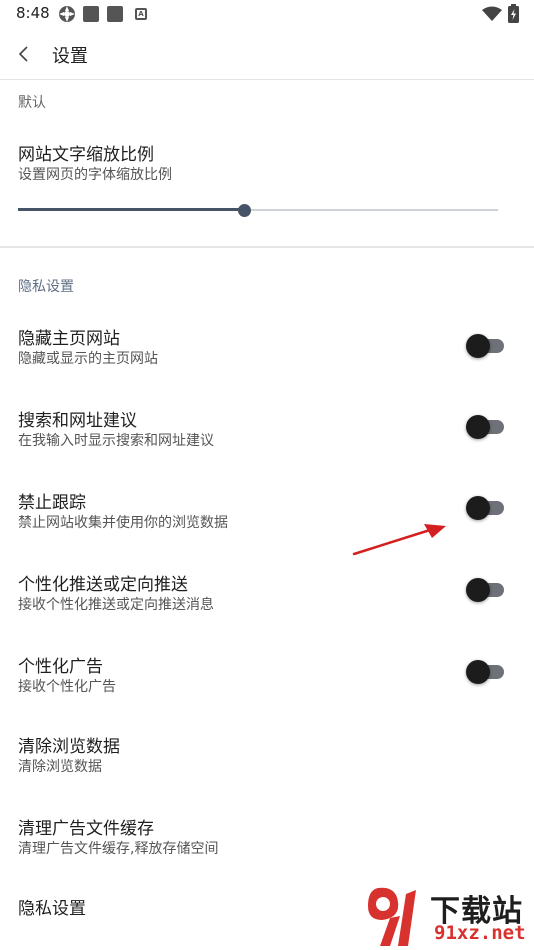 This screenshot has height=950, width=534. What do you see at coordinates (67, 16) in the screenshot?
I see `pinwheel-icon` at bounding box center [67, 16].